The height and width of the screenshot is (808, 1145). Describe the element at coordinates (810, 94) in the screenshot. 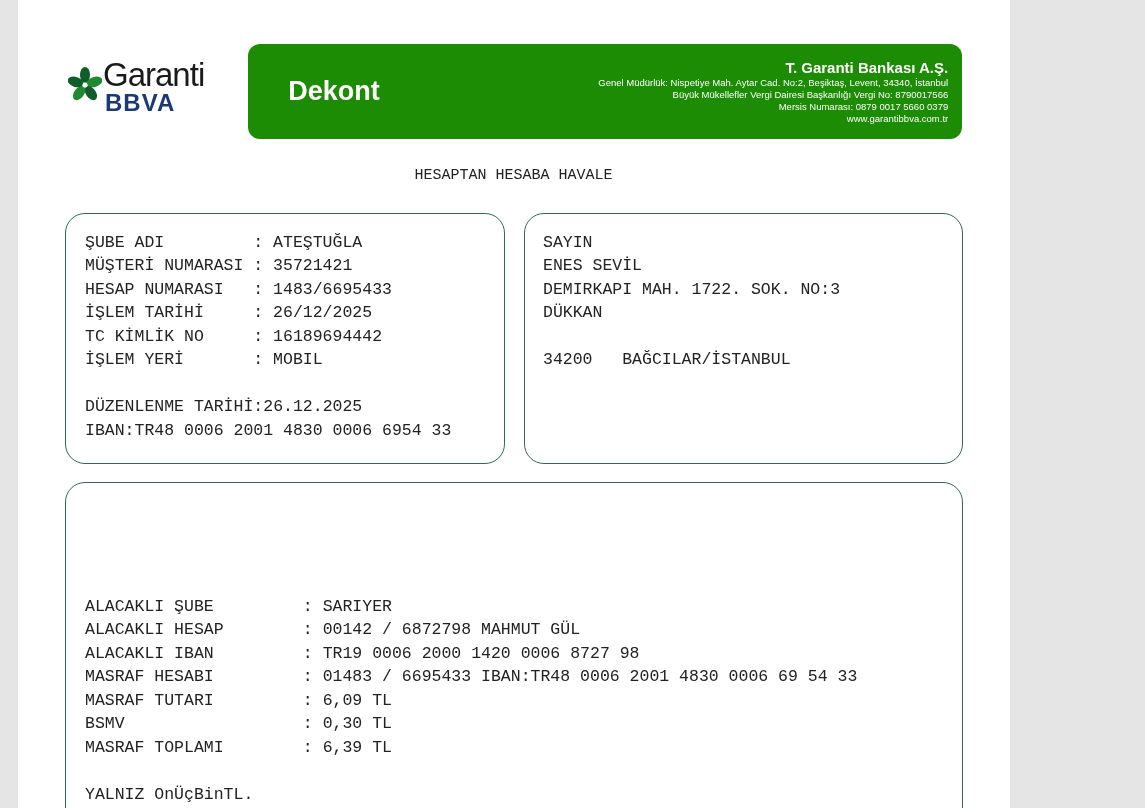

I see `bank-detail: Büyük Mükellefler Vergi Dairesi Başkanlığı Vergi No: 8790017566` at that location.